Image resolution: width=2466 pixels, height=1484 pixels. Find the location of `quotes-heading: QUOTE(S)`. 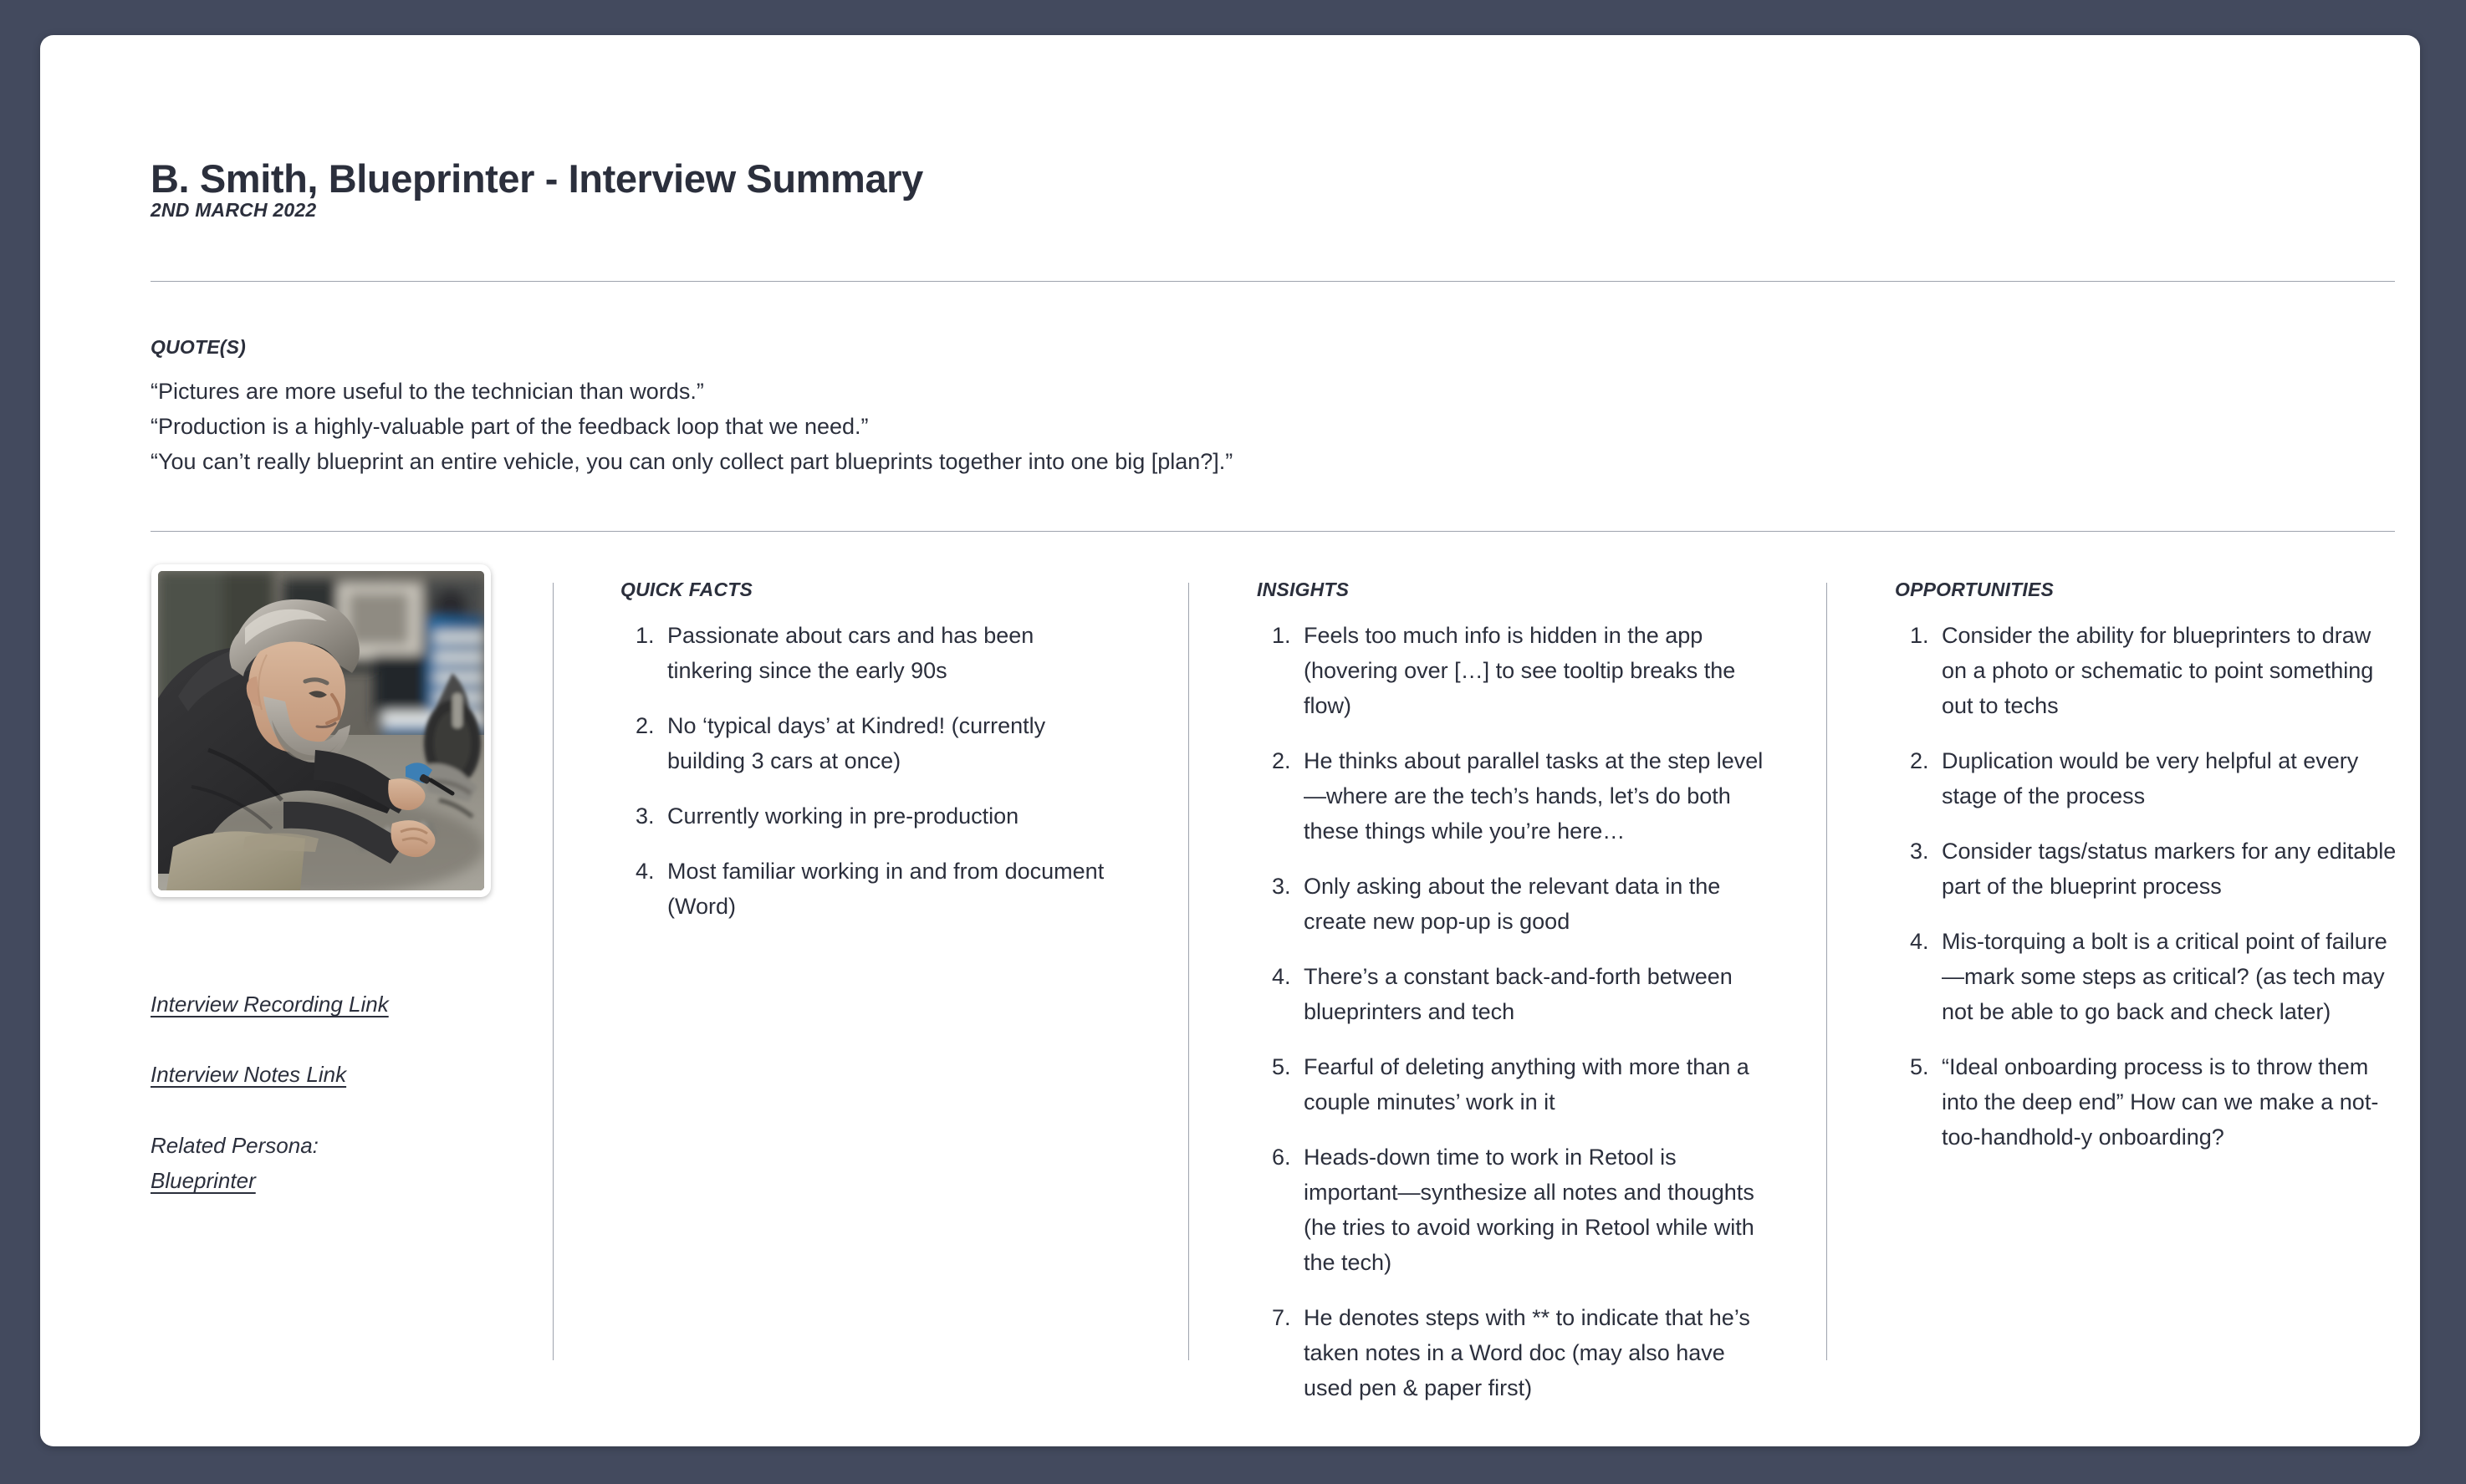

quotes-heading: QUOTE(S) is located at coordinates (199, 347).